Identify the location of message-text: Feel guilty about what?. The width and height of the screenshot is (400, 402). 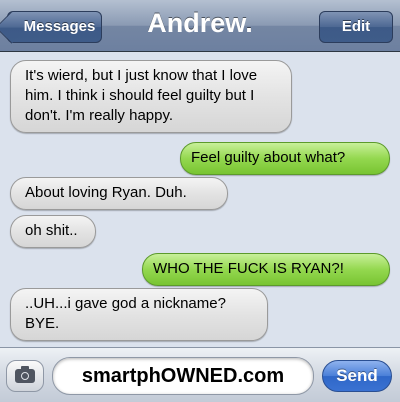
(268, 157).